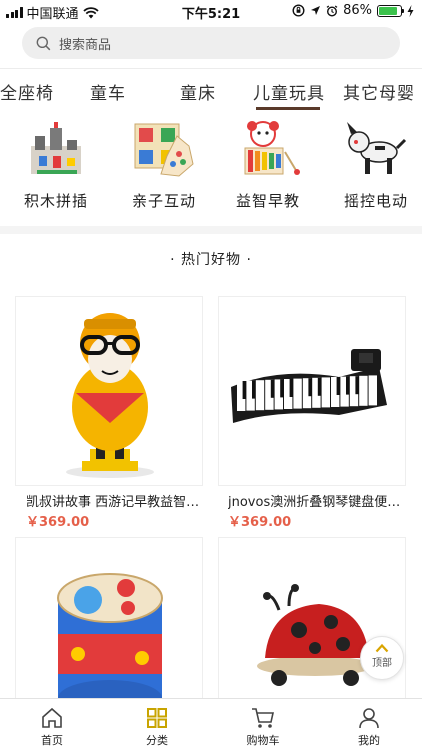 The width and height of the screenshot is (422, 750). Describe the element at coordinates (369, 718) in the screenshot. I see `user-icon` at that location.